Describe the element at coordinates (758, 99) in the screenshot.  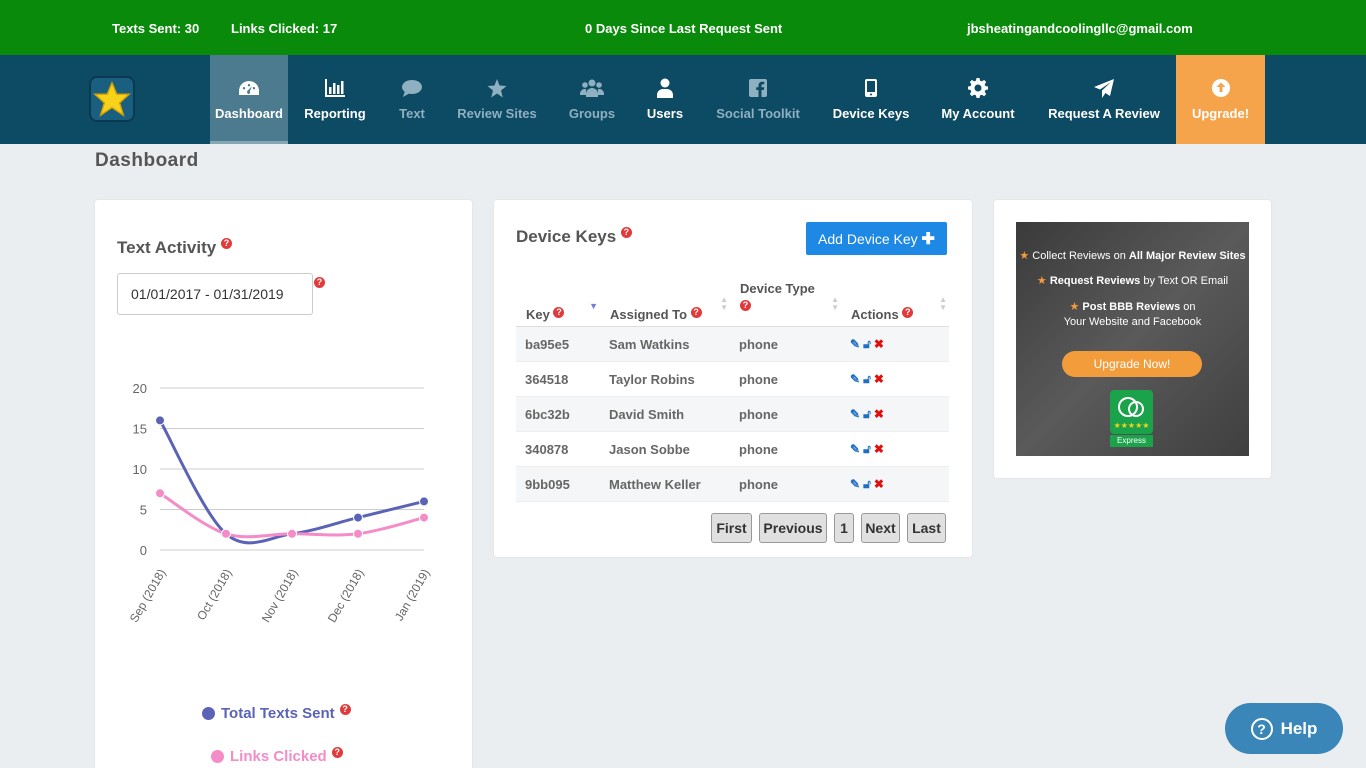
I see `nav-social-toolkit: Social Toolkit` at that location.